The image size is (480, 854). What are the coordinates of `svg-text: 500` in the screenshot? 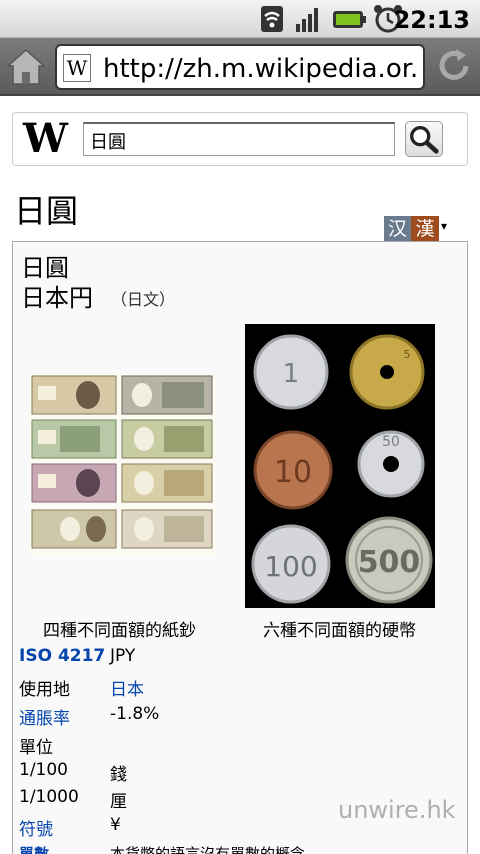 It's located at (389, 562).